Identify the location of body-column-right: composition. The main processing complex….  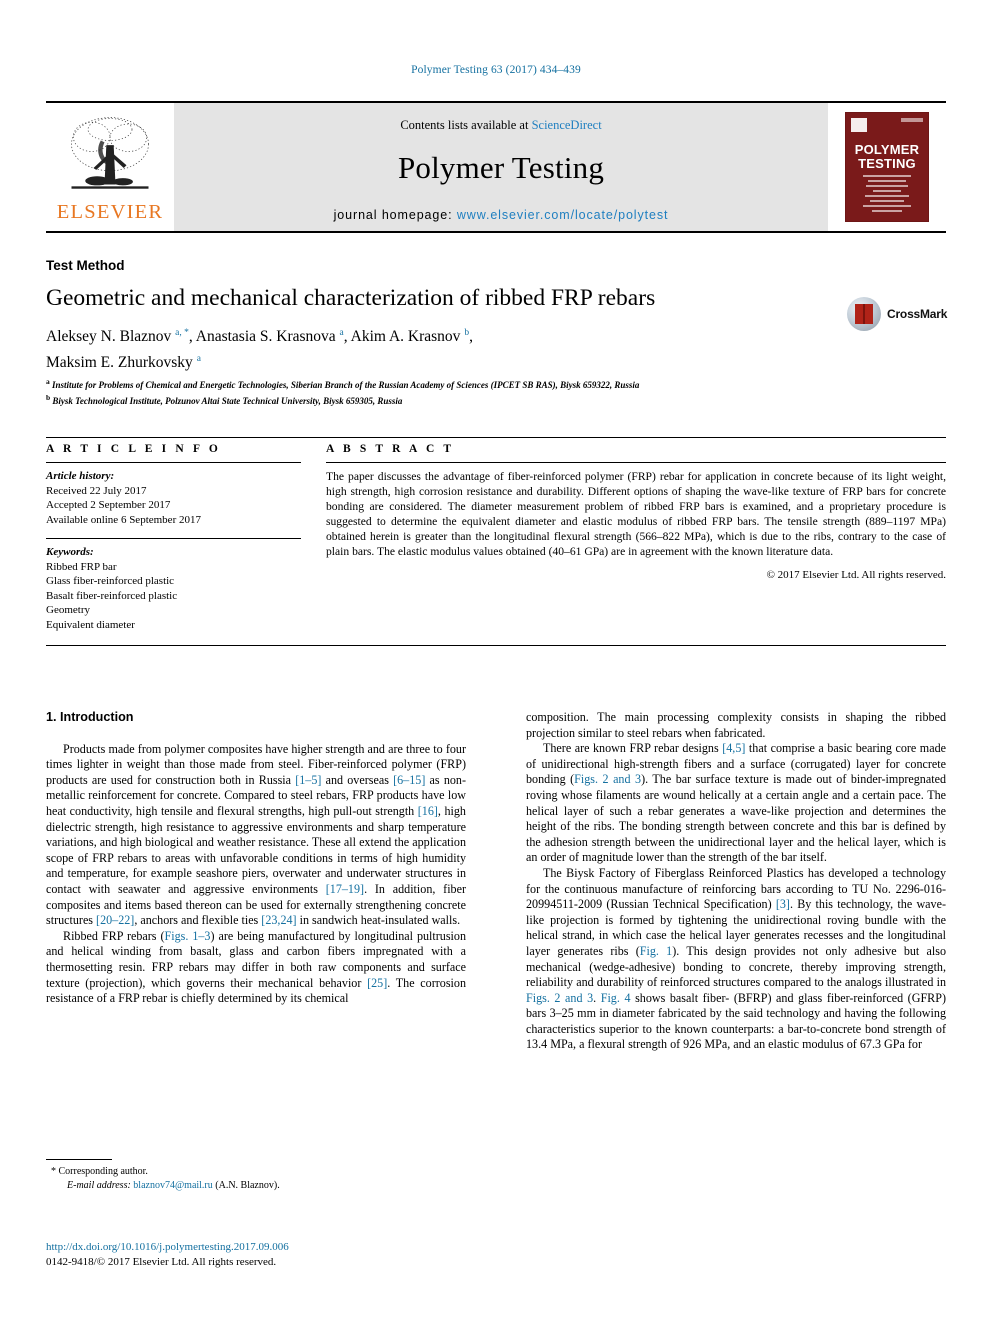
(736, 881).